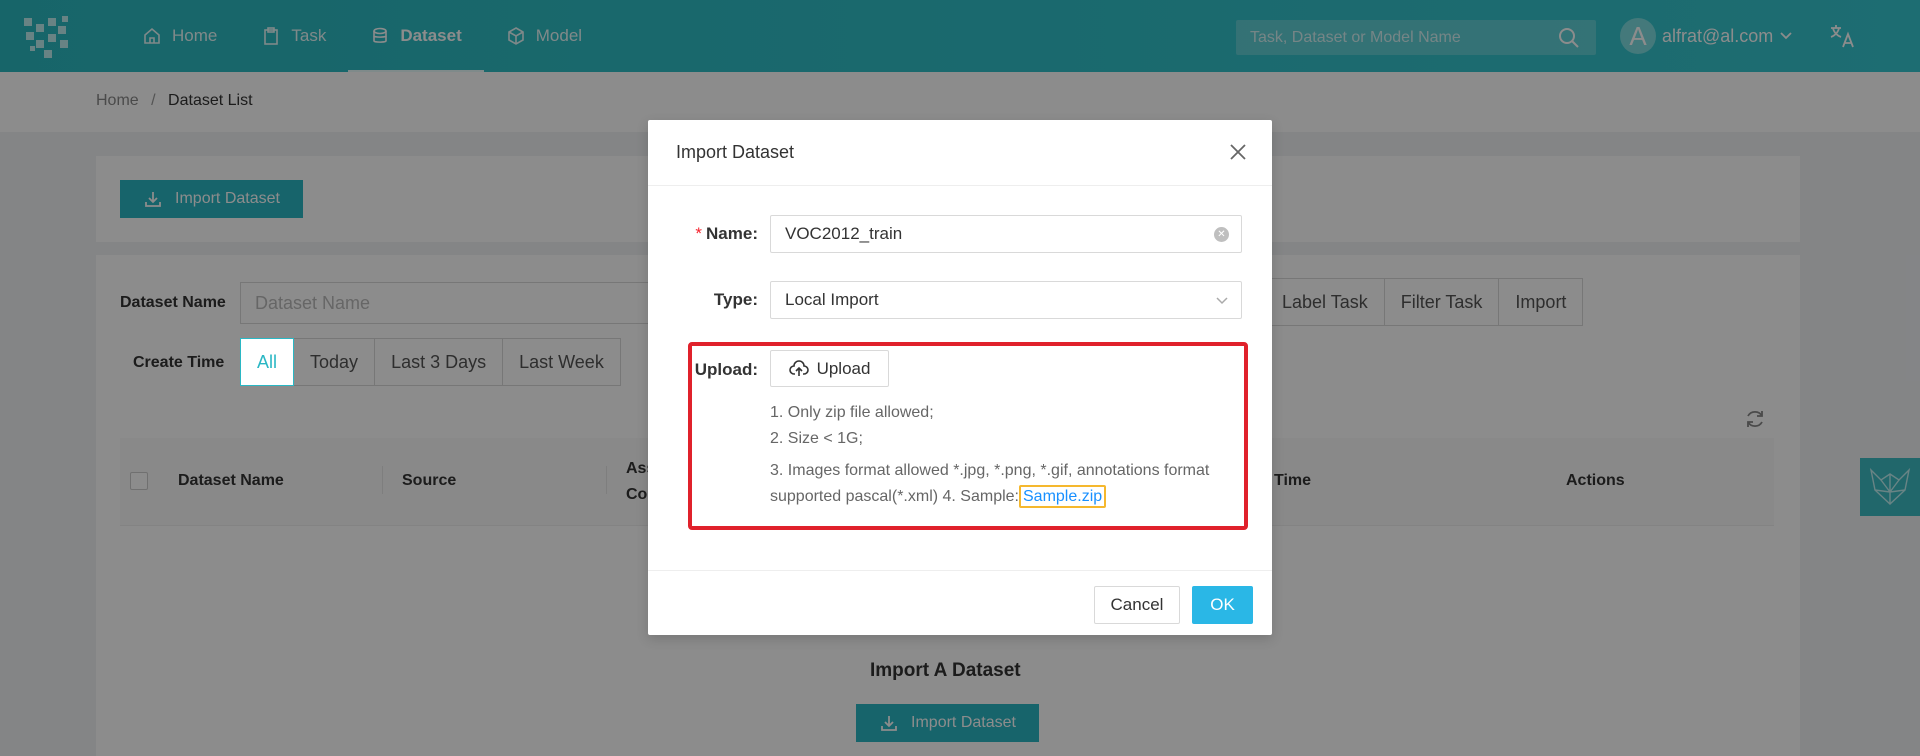  What do you see at coordinates (1222, 605) in the screenshot?
I see `ok-button: OK` at bounding box center [1222, 605].